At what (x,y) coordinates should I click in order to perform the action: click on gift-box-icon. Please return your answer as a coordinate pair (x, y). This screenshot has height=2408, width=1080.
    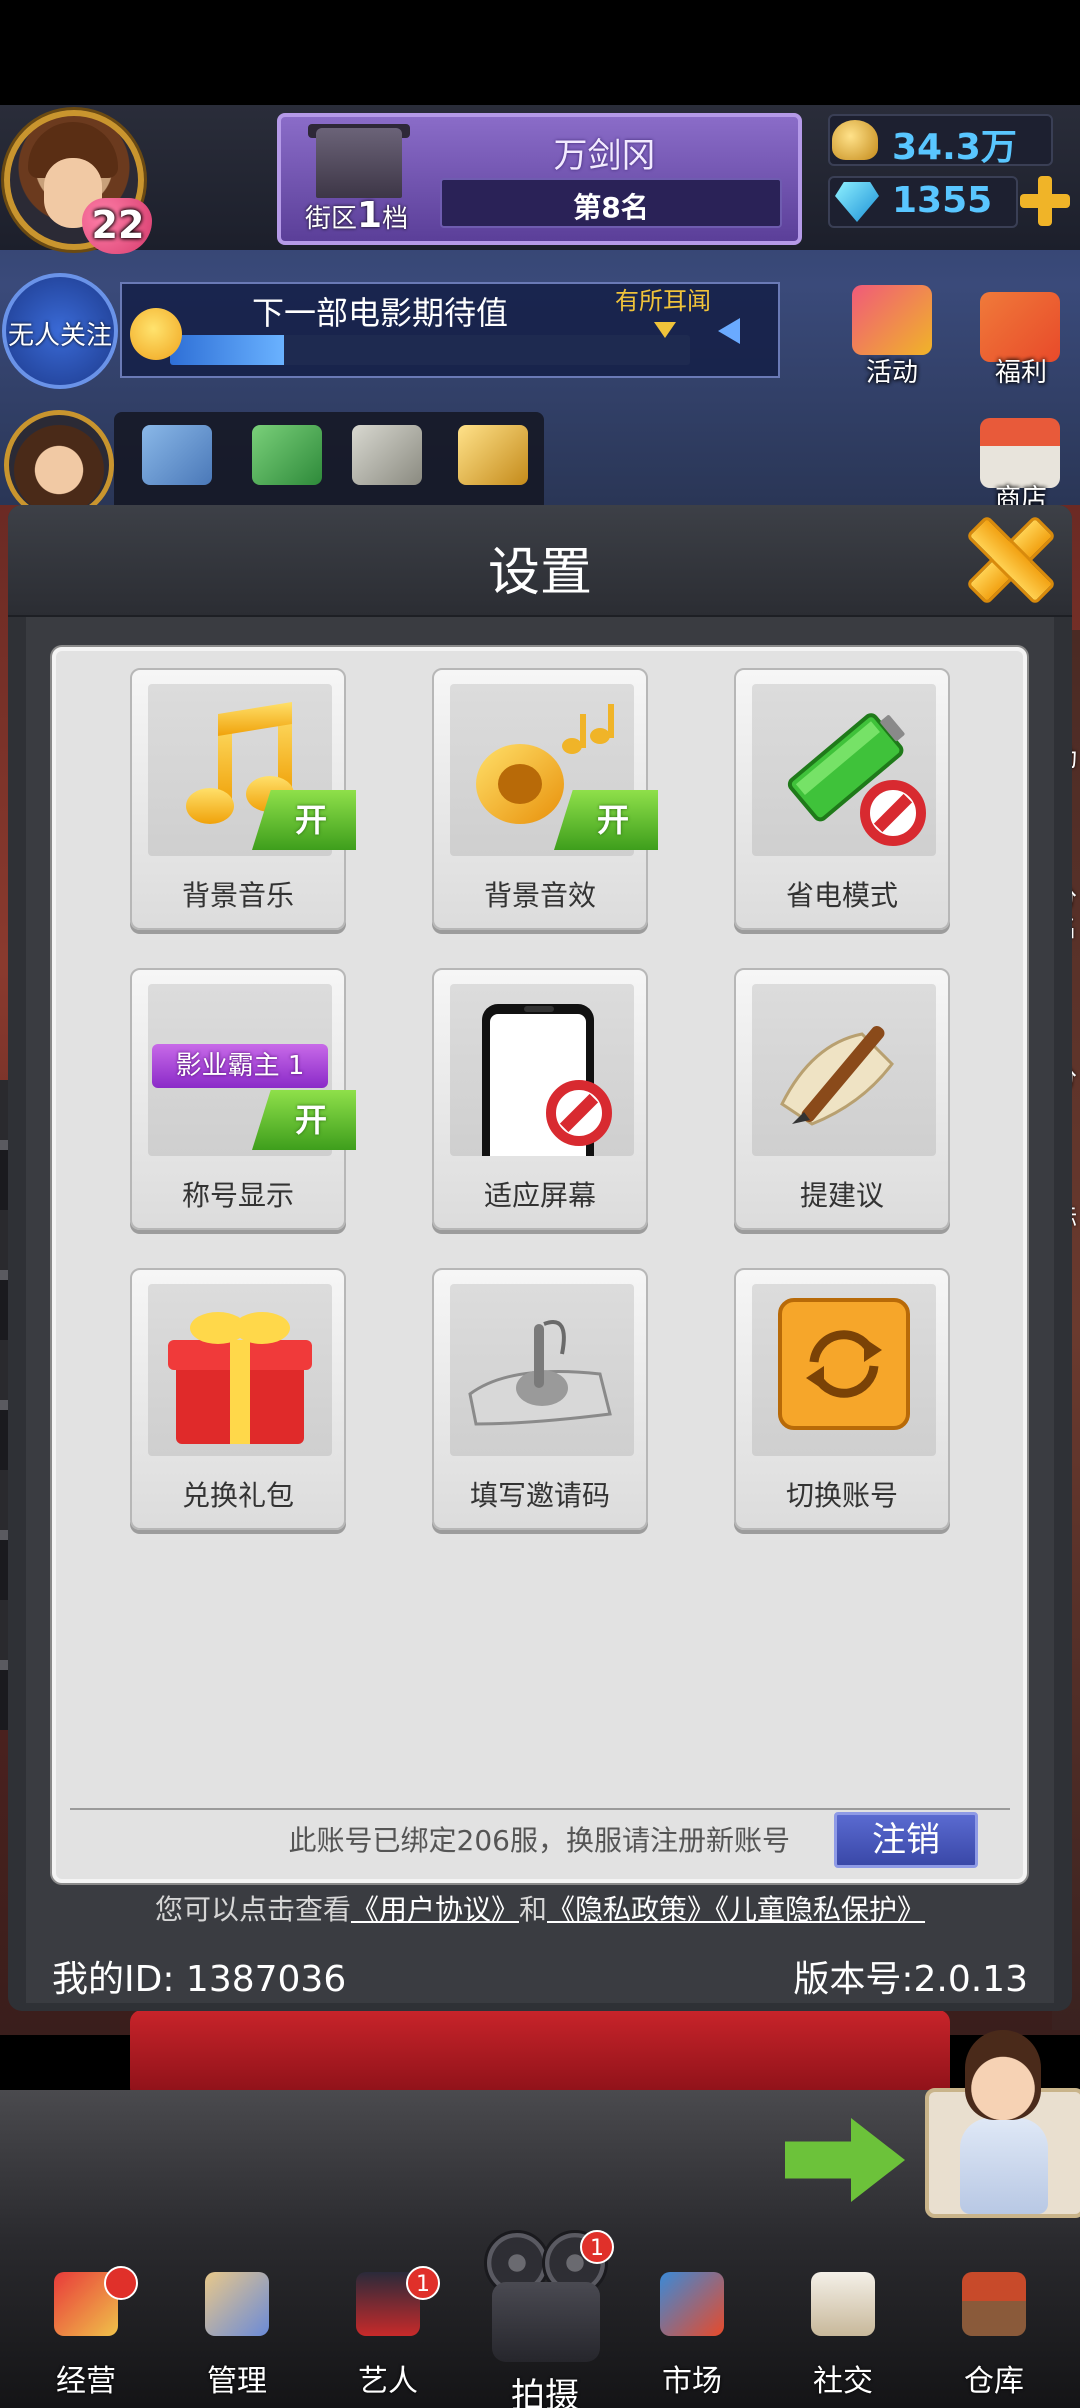
    Looking at the image, I should click on (240, 1378).